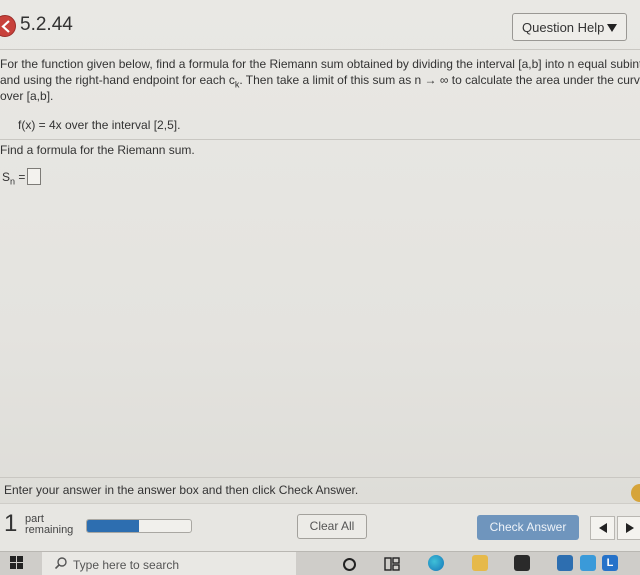  Describe the element at coordinates (349, 564) in the screenshot. I see `cortana-icon` at that location.